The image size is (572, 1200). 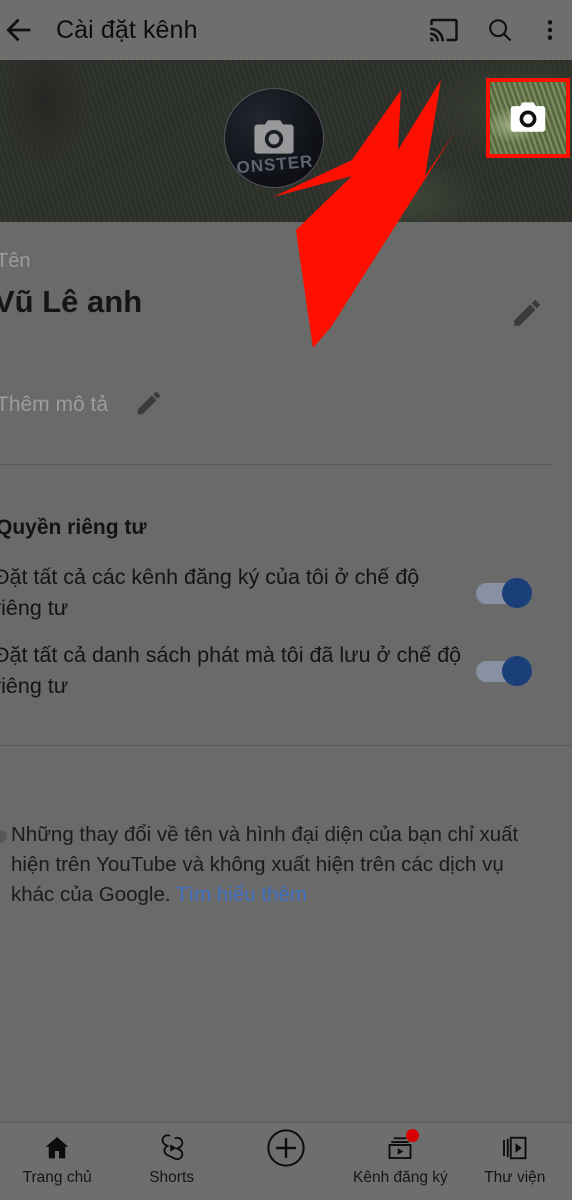 I want to click on edit-description-button, so click(x=149, y=405).